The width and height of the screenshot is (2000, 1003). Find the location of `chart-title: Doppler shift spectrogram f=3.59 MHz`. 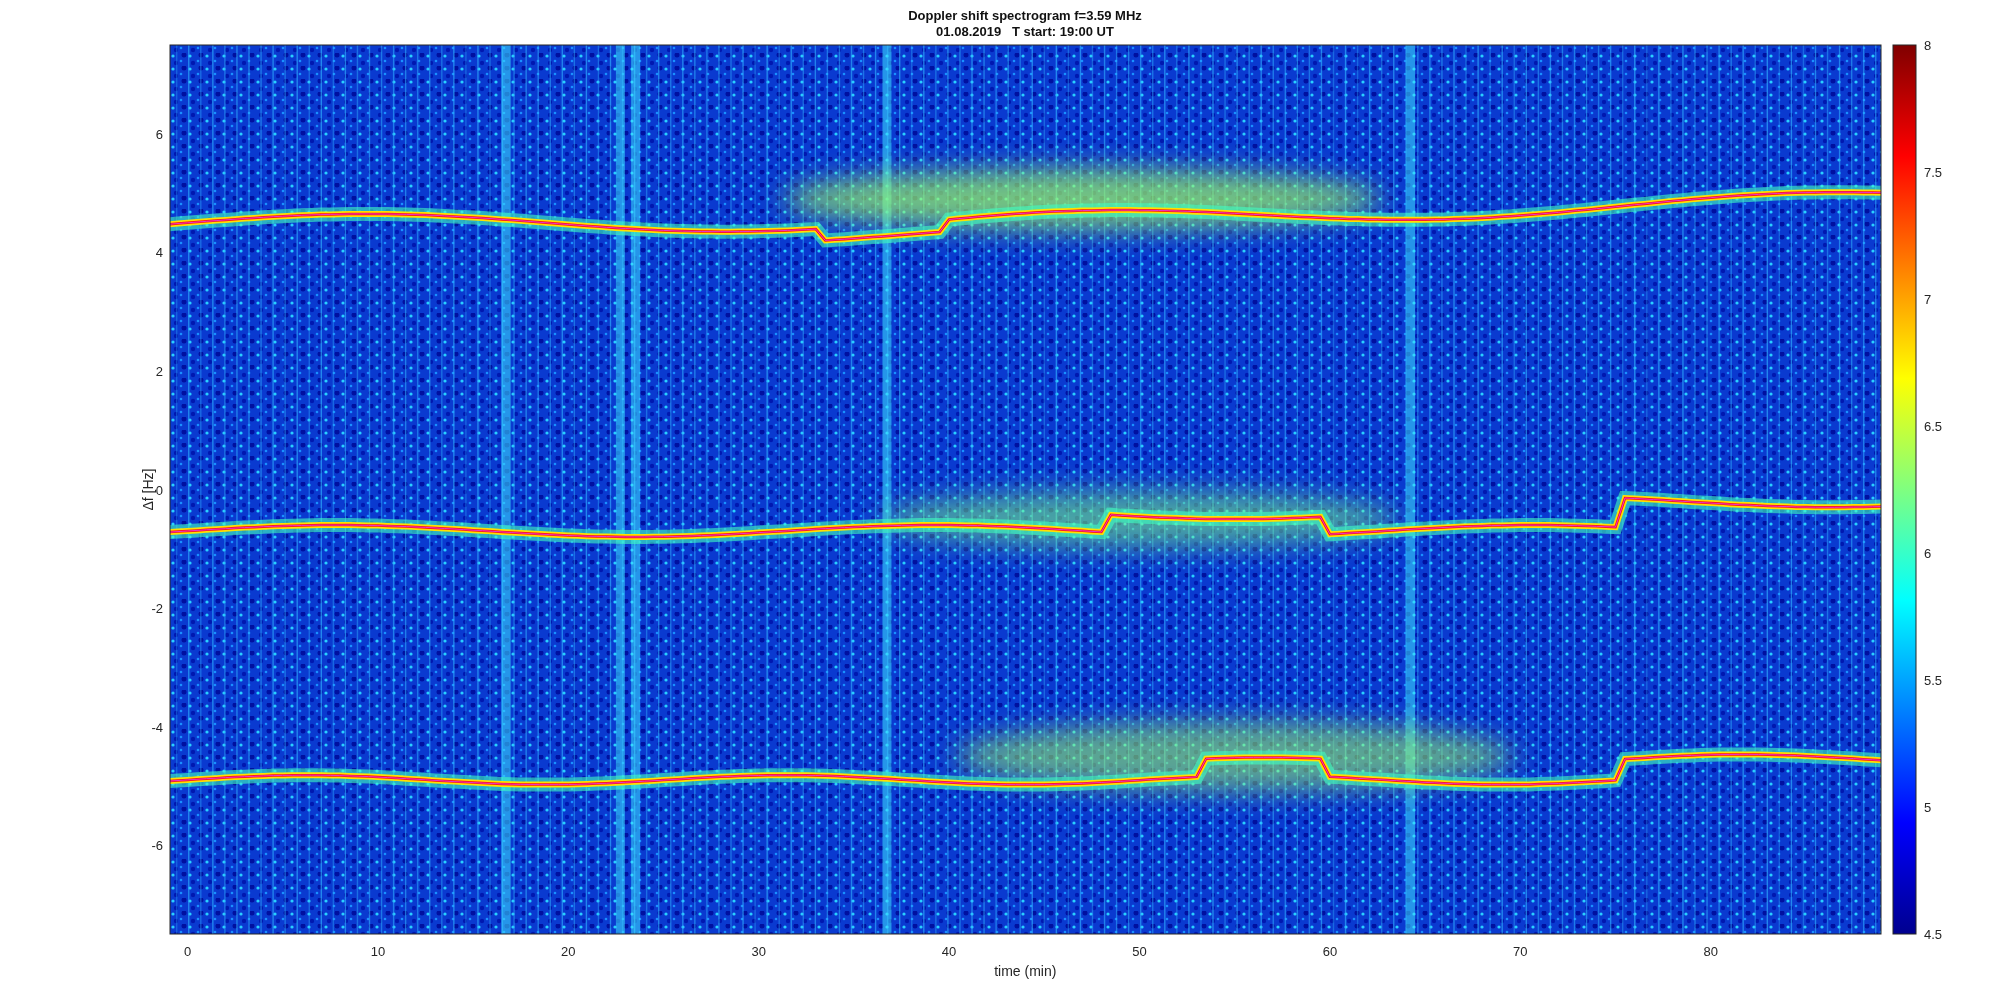

chart-title: Doppler shift spectrogram f=3.59 MHz is located at coordinates (1025, 16).